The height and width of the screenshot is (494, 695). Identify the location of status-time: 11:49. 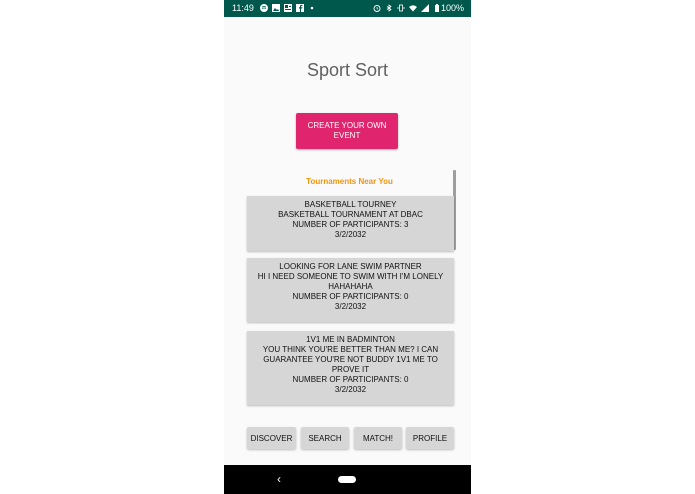
(243, 8).